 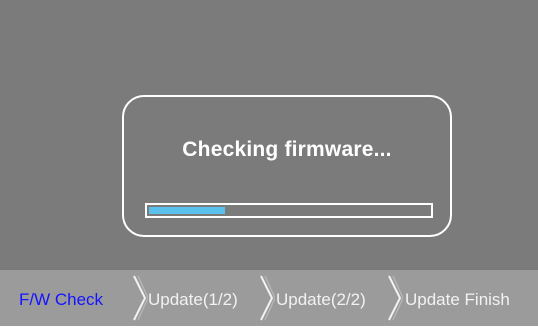 What do you see at coordinates (289, 210) in the screenshot?
I see `progress-bar` at bounding box center [289, 210].